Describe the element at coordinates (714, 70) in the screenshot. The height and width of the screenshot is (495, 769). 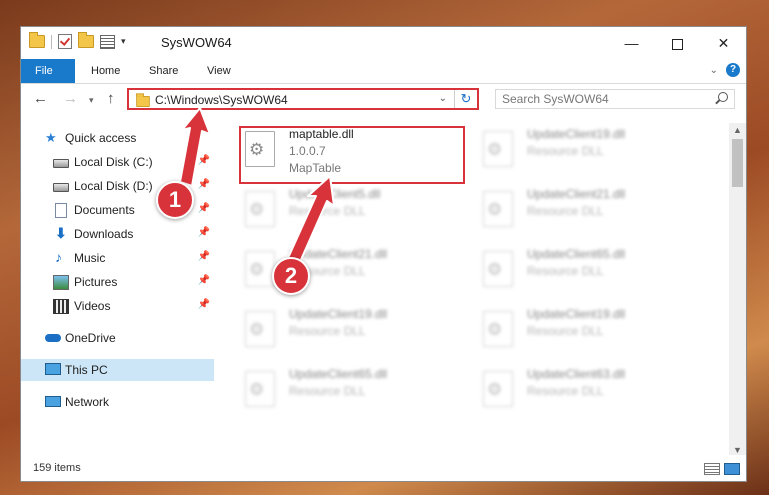
I see `expand-ribbon-icon: ⌄` at that location.